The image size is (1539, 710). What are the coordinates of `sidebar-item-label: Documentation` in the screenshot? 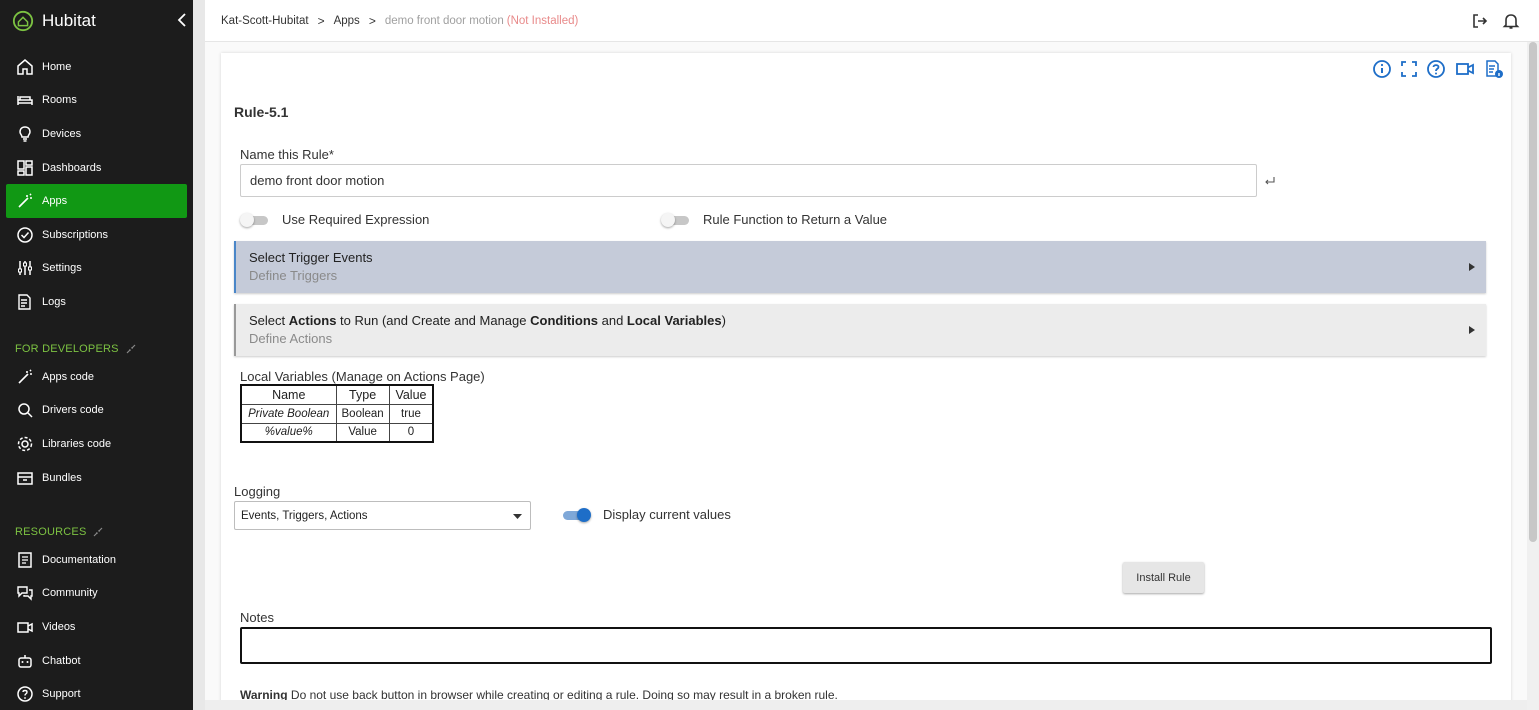 It's located at (79, 559).